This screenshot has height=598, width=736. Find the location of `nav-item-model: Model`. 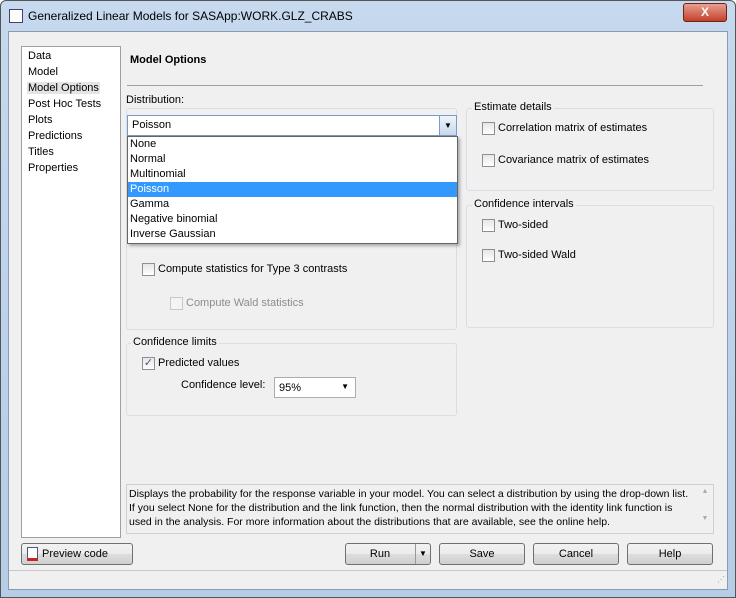

nav-item-model: Model is located at coordinates (43, 72).